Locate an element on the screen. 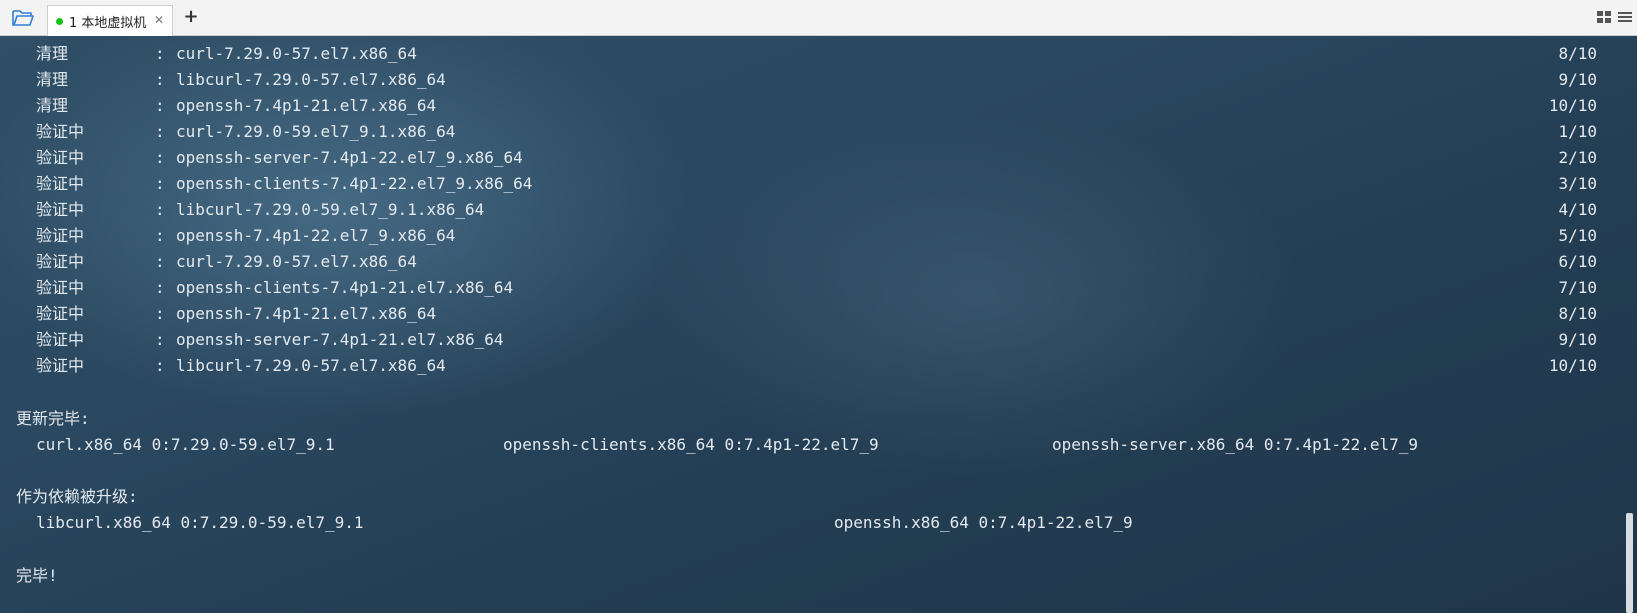 This screenshot has width=1637, height=613. tab-number: 1 is located at coordinates (73, 23).